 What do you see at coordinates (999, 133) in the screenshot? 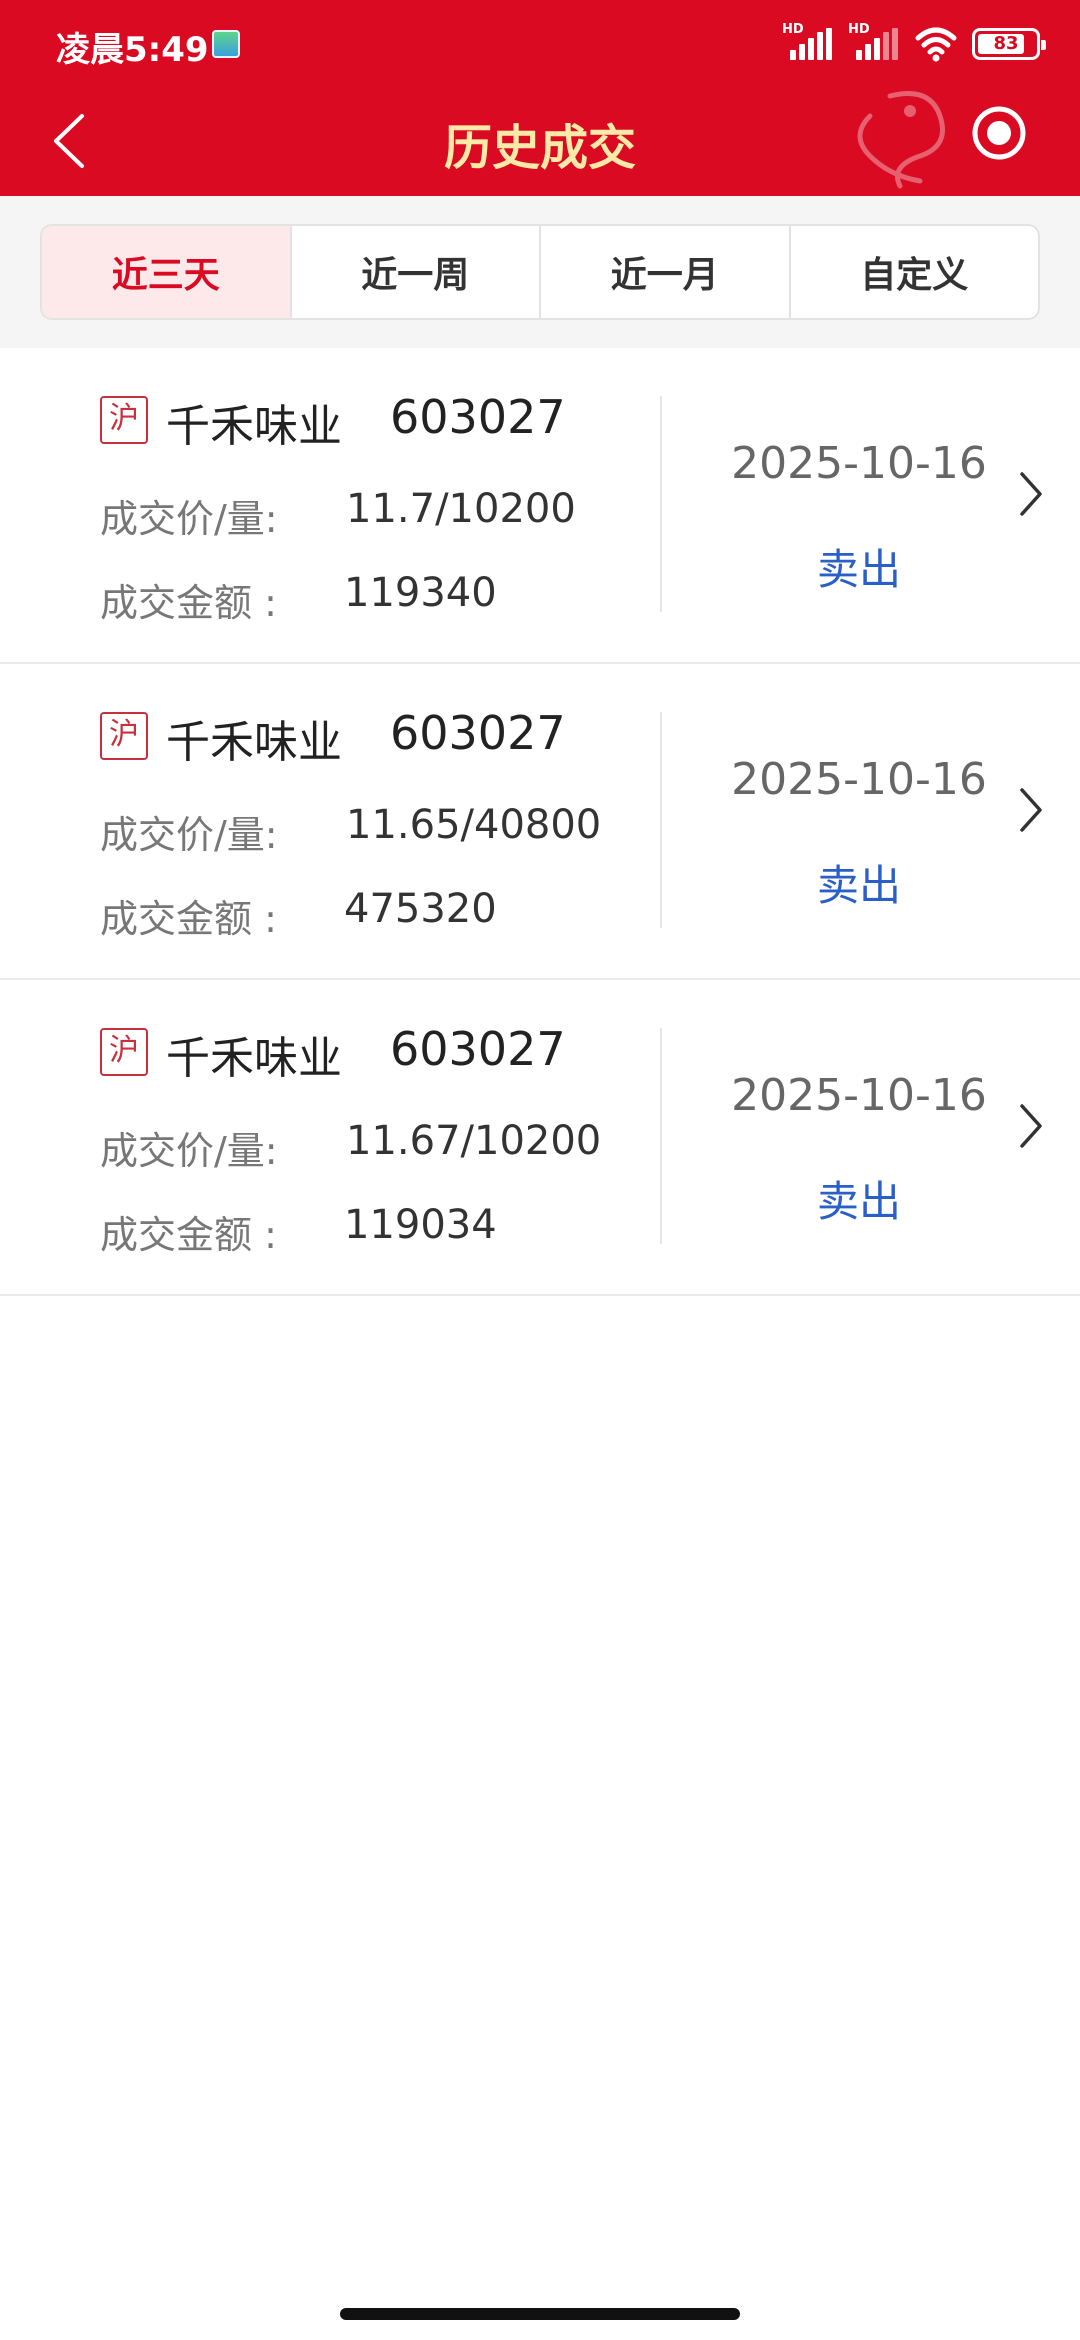
I see `record-target-icon` at bounding box center [999, 133].